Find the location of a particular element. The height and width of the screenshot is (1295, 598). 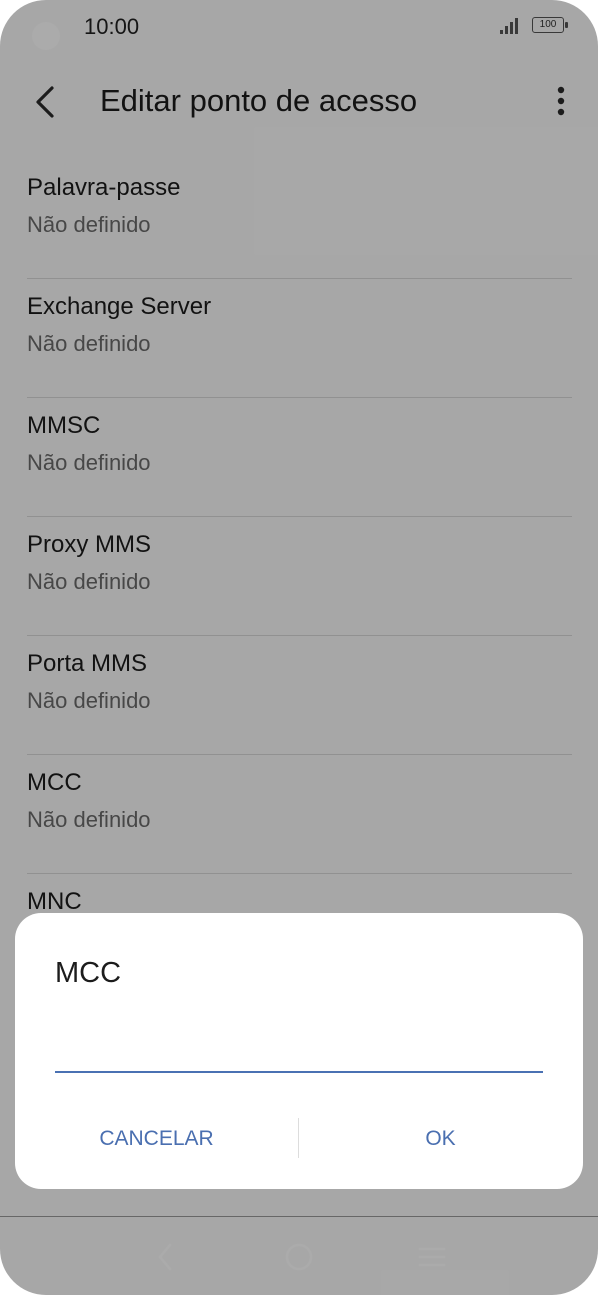

dialog-title: MCC is located at coordinates (88, 973).